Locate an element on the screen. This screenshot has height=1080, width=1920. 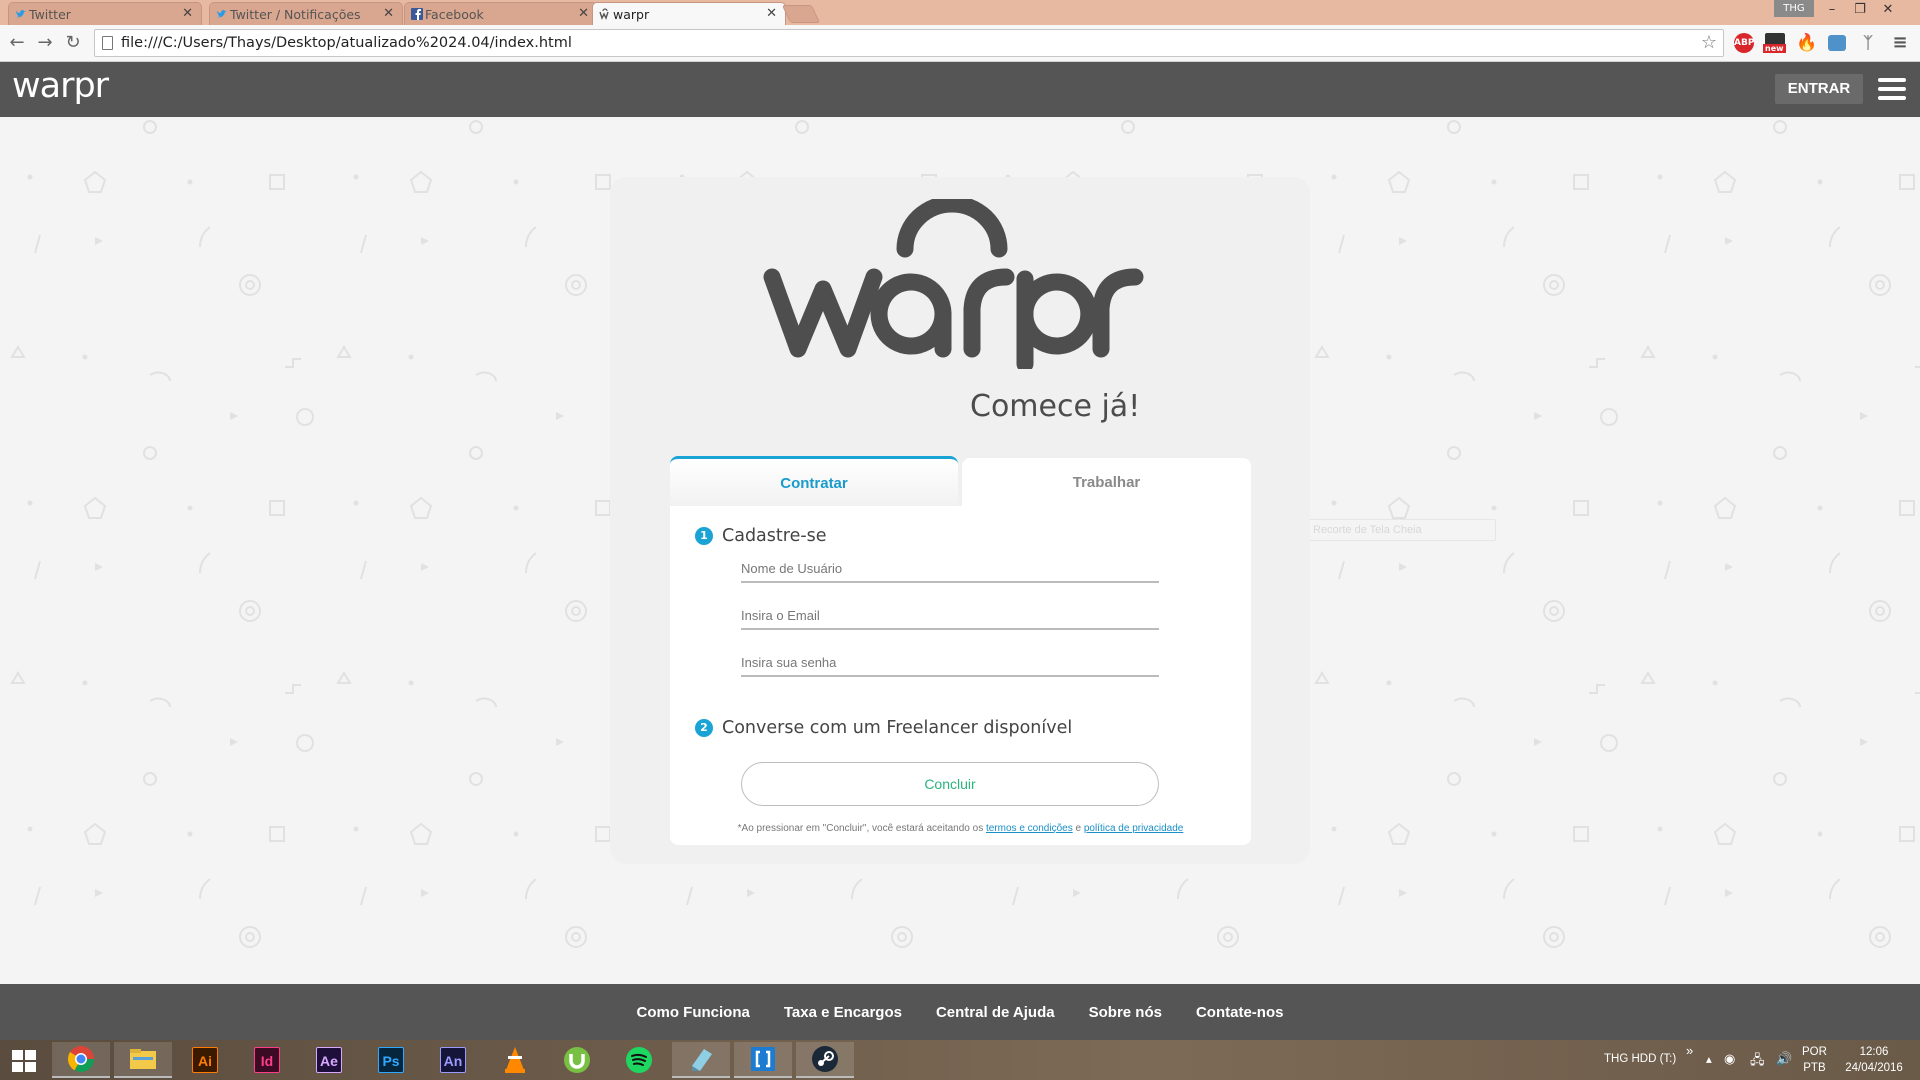
animate-icon: An is located at coordinates (453, 1060).